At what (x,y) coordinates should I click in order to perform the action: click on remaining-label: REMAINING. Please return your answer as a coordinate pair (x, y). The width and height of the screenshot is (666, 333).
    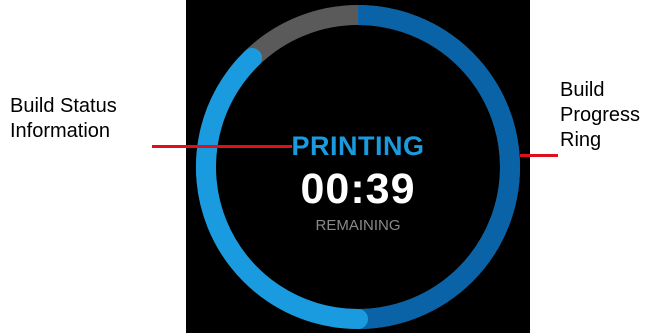
    Looking at the image, I should click on (358, 225).